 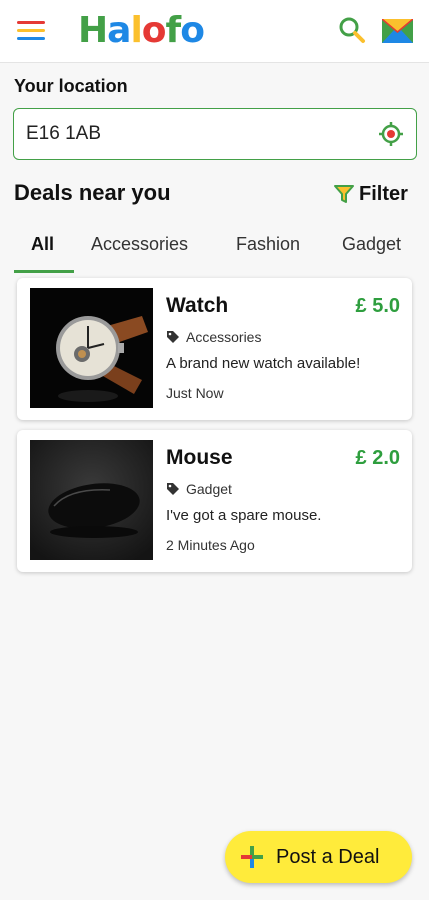 I want to click on location-field, so click(x=215, y=134).